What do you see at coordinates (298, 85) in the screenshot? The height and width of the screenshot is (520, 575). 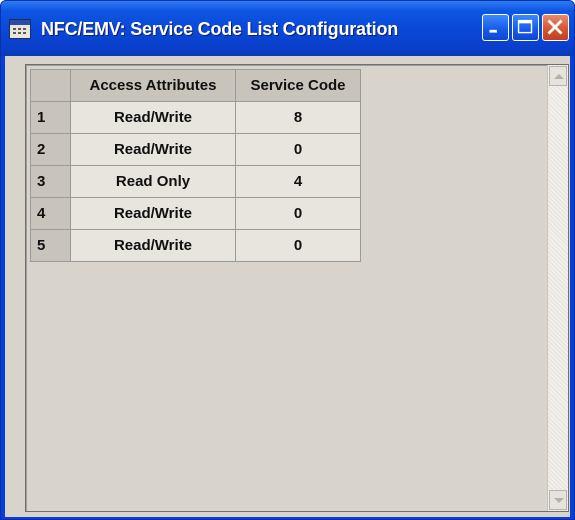 I see `column-header-service-code: Service Code` at bounding box center [298, 85].